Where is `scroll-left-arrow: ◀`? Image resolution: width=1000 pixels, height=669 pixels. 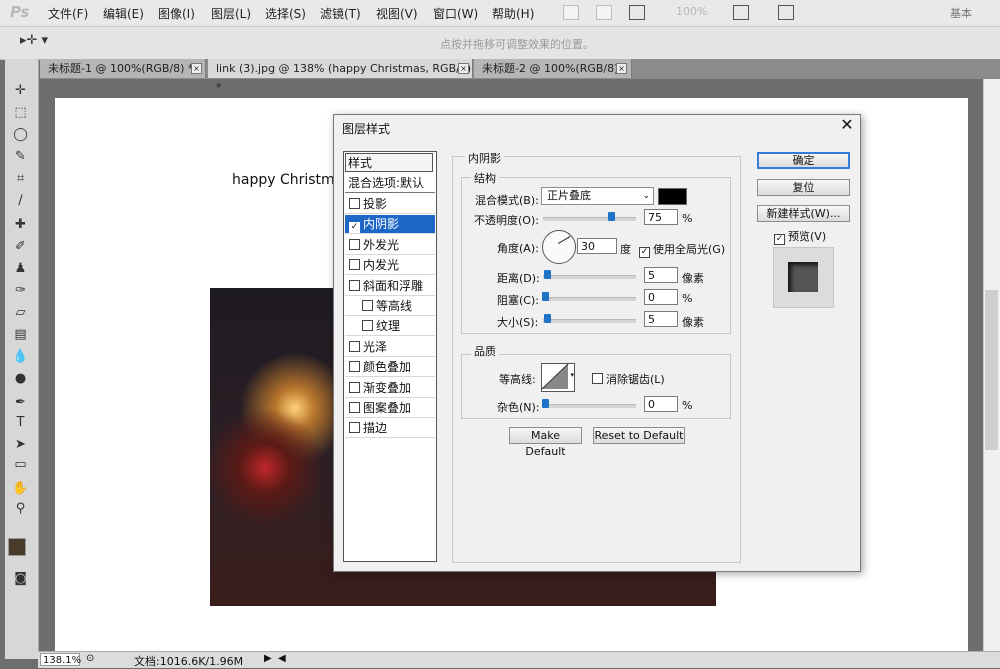 scroll-left-arrow: ◀ is located at coordinates (282, 658).